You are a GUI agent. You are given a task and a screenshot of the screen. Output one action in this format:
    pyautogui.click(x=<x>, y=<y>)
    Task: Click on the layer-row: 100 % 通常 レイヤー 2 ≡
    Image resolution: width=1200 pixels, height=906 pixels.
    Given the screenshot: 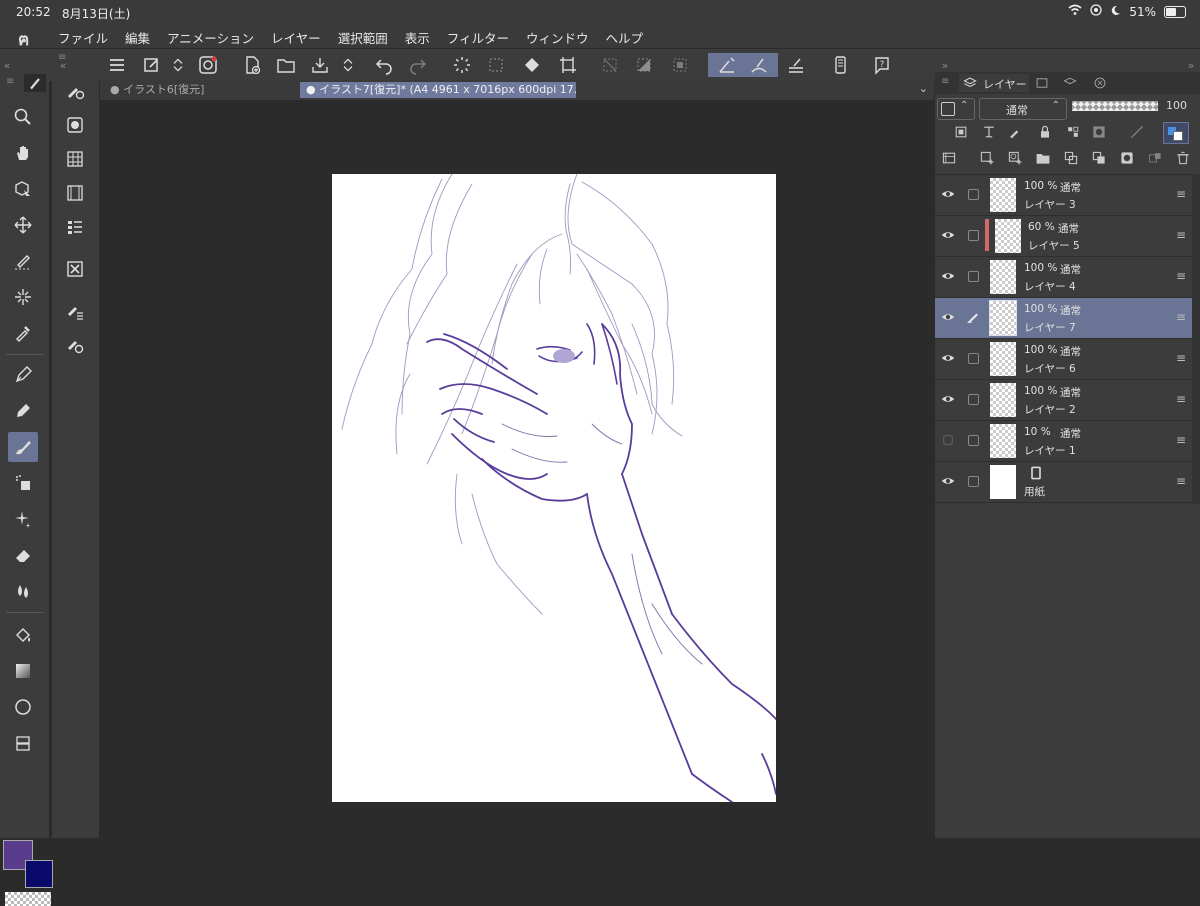 What is the action you would take?
    pyautogui.click(x=1063, y=400)
    